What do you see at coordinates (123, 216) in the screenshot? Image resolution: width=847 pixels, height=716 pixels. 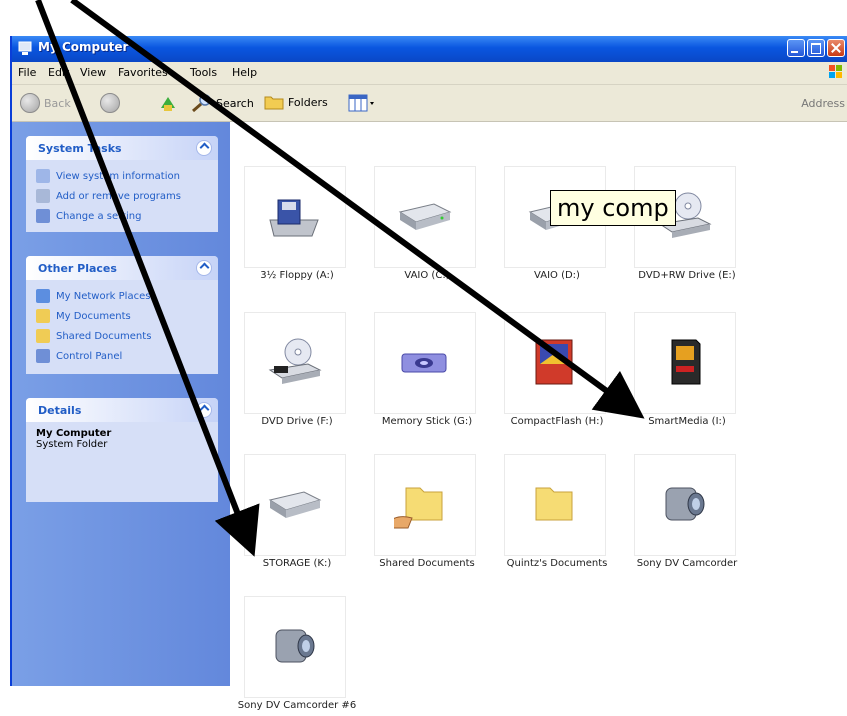 I see `task-change-setting: Change a setting` at bounding box center [123, 216].